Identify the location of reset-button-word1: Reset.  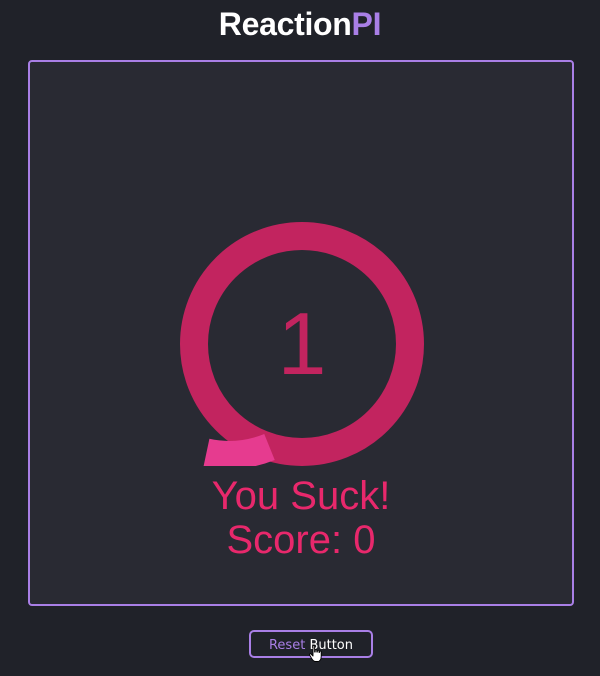
(287, 645).